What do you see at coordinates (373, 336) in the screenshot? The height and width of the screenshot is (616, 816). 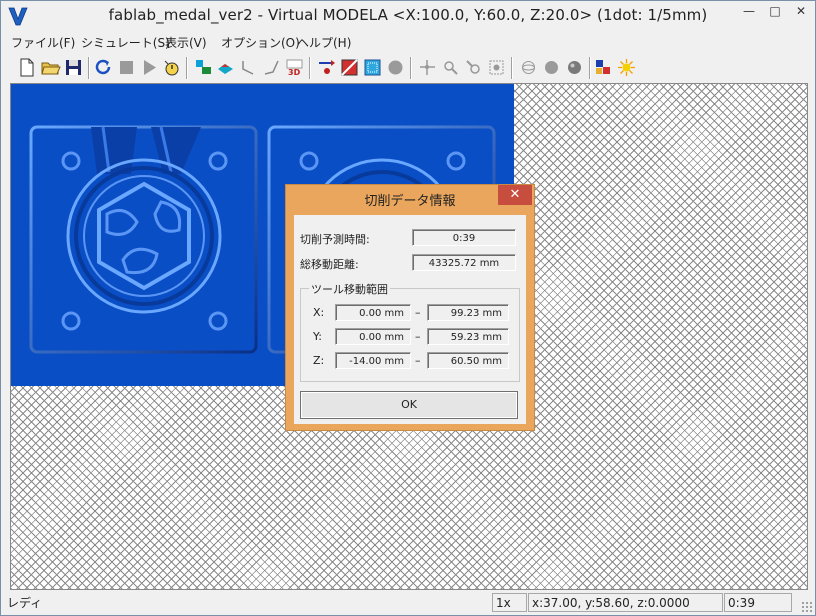 I see `y-min-value: 0.00 mm` at bounding box center [373, 336].